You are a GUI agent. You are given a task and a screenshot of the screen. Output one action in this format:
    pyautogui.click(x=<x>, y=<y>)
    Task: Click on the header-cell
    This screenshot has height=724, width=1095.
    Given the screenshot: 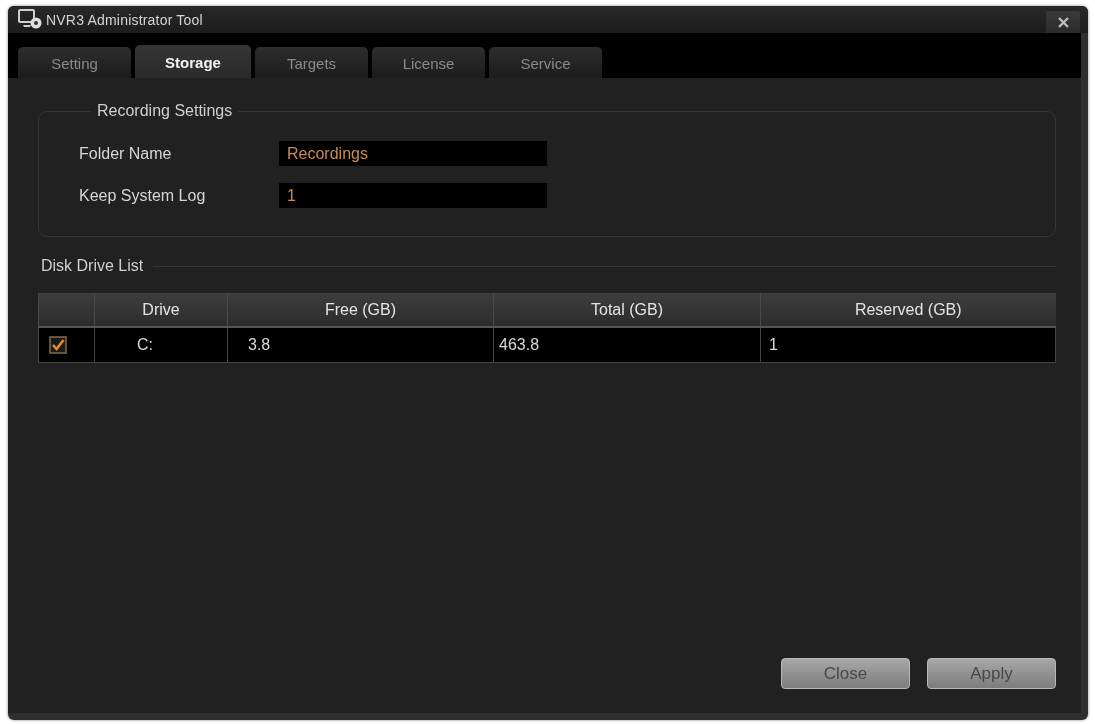 What is the action you would take?
    pyautogui.click(x=66, y=310)
    